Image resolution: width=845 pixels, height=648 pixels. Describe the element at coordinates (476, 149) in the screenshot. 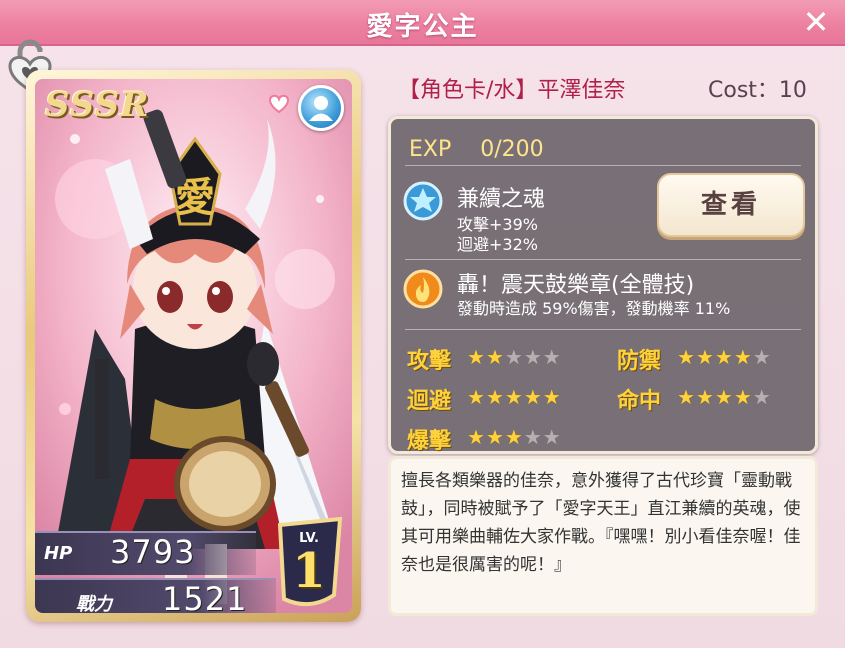

I see `exp-value: EXP 0/200` at that location.